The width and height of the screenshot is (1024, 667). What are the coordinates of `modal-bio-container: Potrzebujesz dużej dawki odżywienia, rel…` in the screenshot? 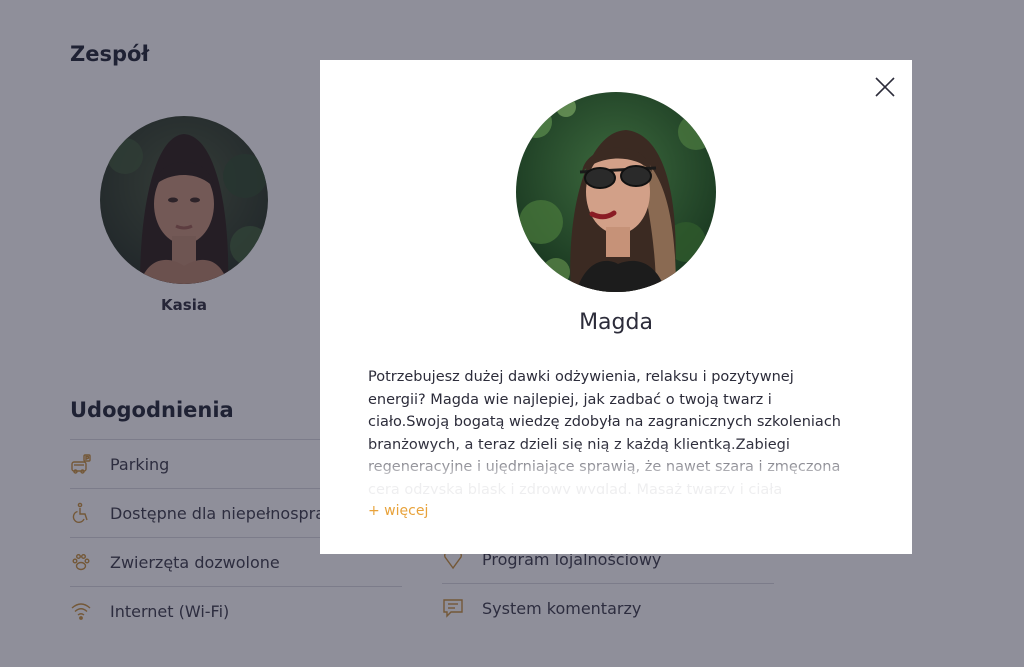 It's located at (607, 430).